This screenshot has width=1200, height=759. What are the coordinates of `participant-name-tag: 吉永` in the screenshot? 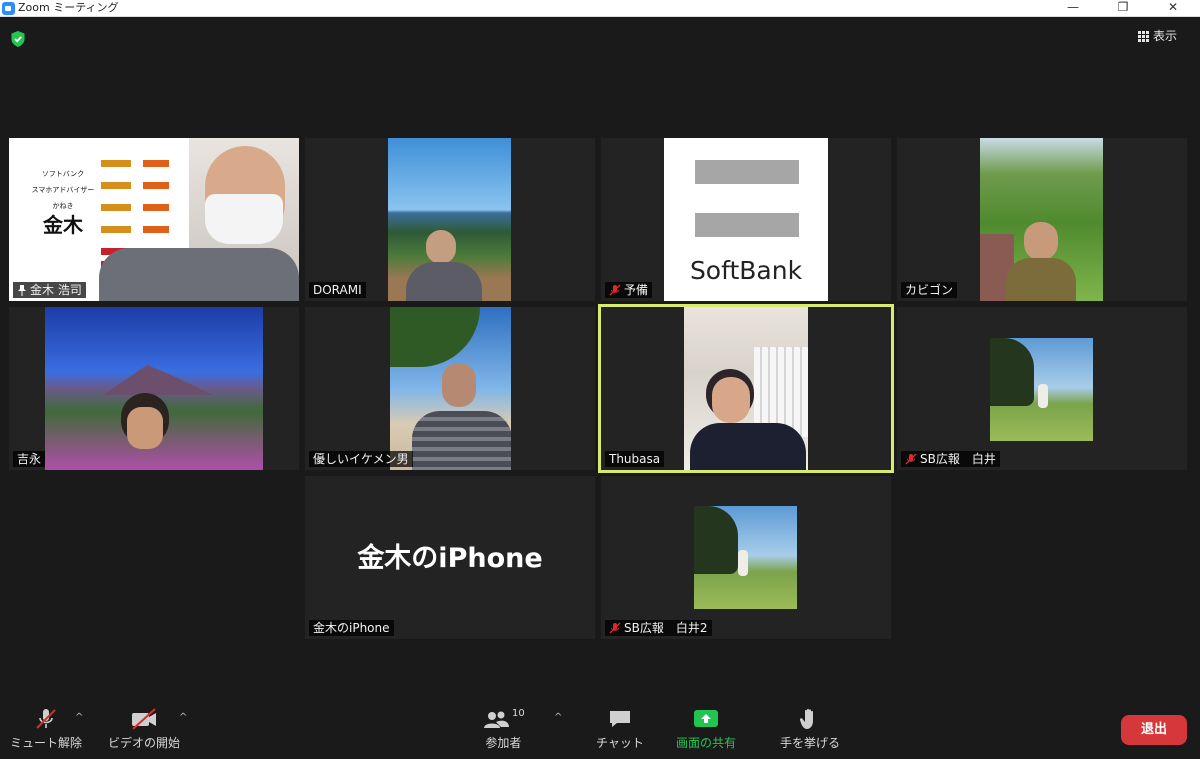 It's located at (29, 459).